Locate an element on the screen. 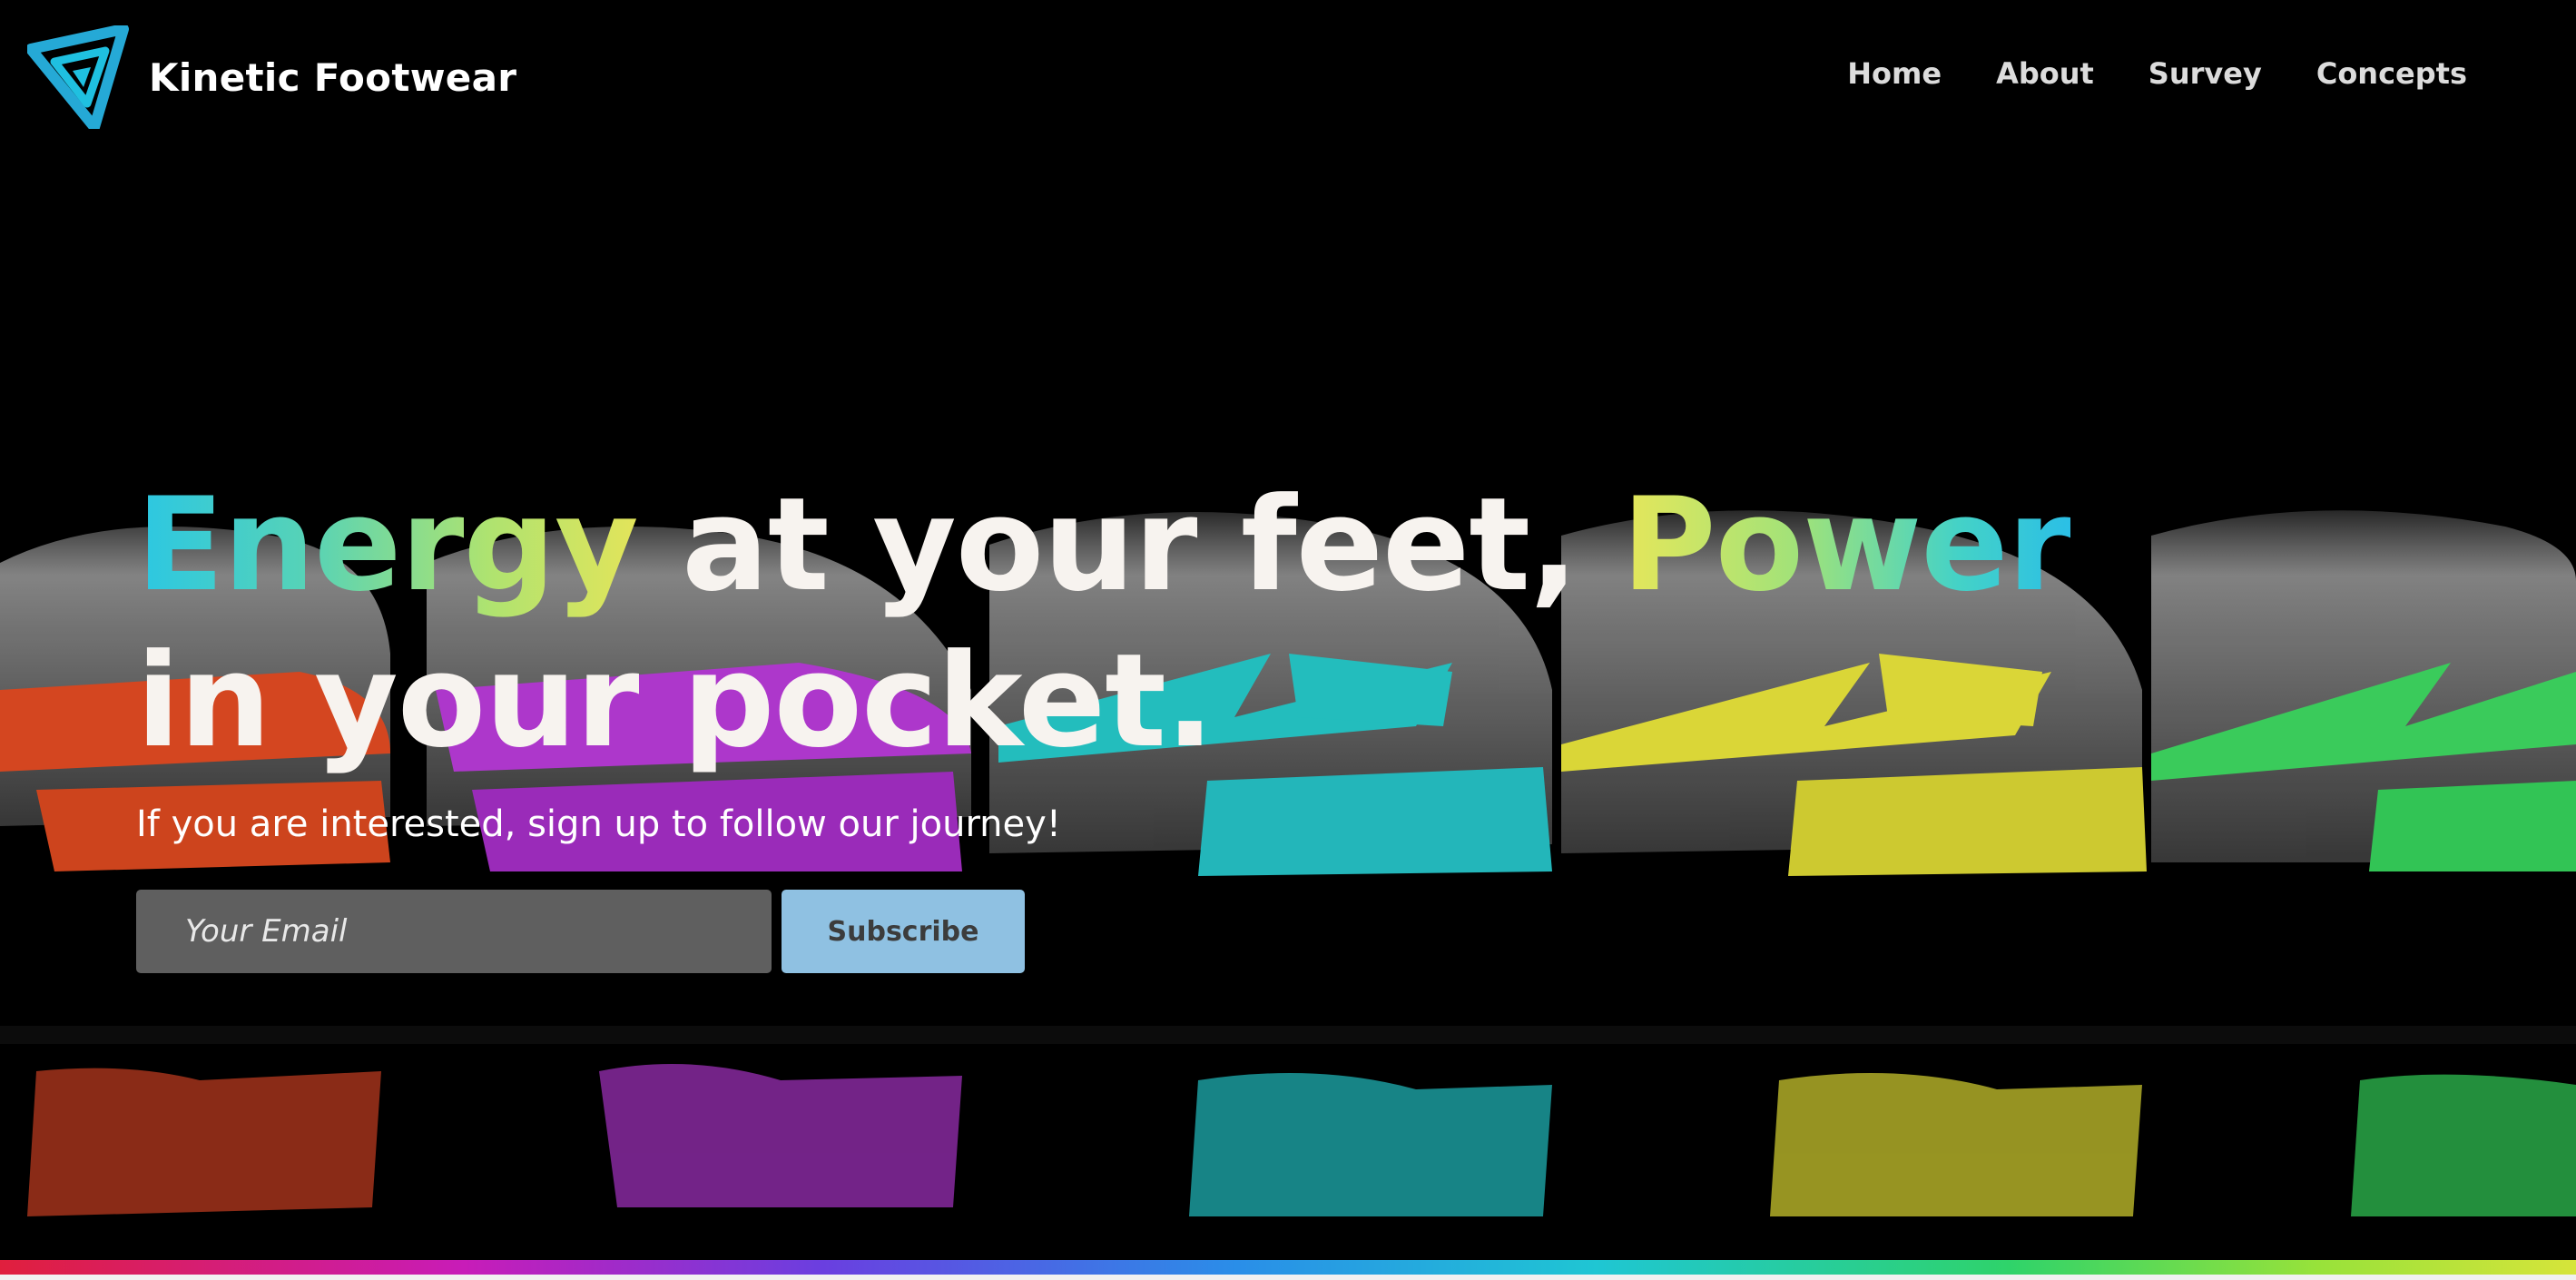  main-nav: Home About Survey Concepts is located at coordinates (2157, 73).